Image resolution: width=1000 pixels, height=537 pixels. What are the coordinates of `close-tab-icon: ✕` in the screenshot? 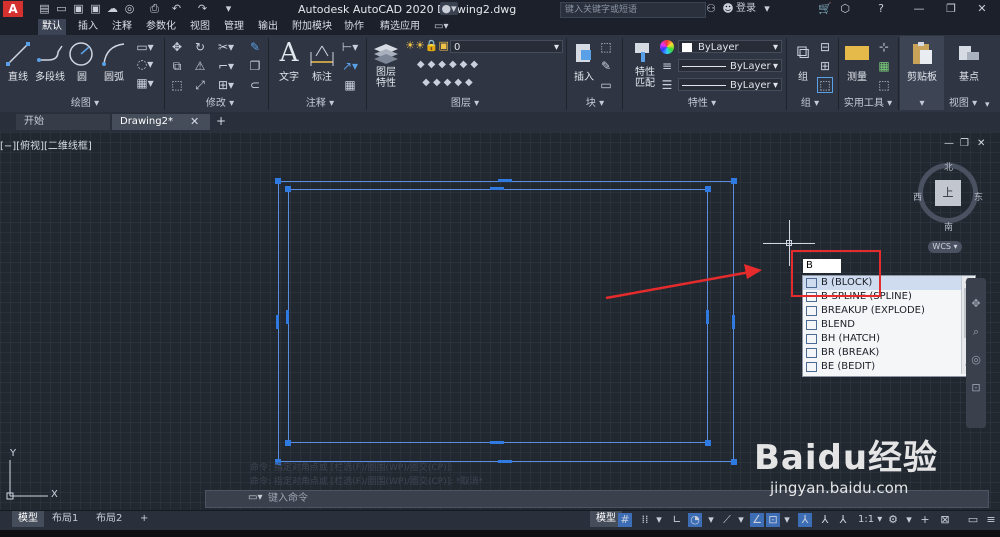 It's located at (194, 121).